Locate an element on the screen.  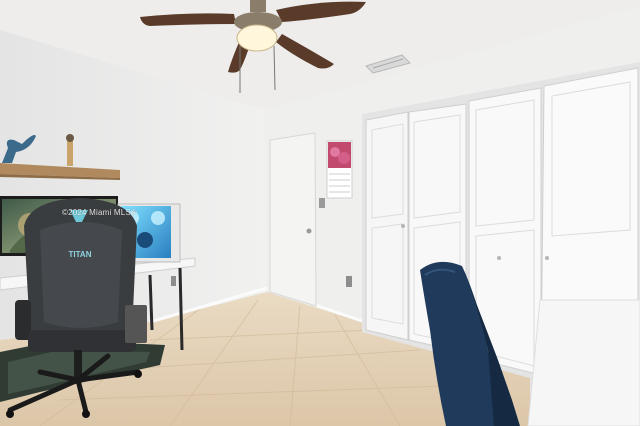
trash-bin is located at coordinates (136, 324).